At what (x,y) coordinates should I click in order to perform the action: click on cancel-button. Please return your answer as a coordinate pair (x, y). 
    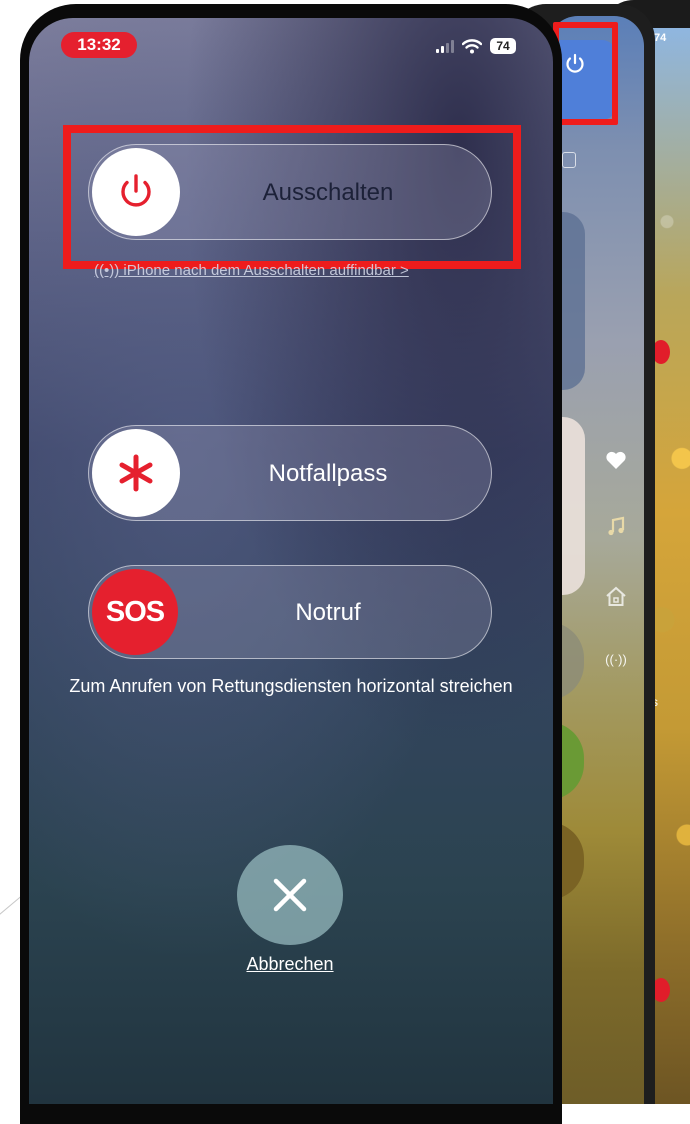
    Looking at the image, I should click on (290, 895).